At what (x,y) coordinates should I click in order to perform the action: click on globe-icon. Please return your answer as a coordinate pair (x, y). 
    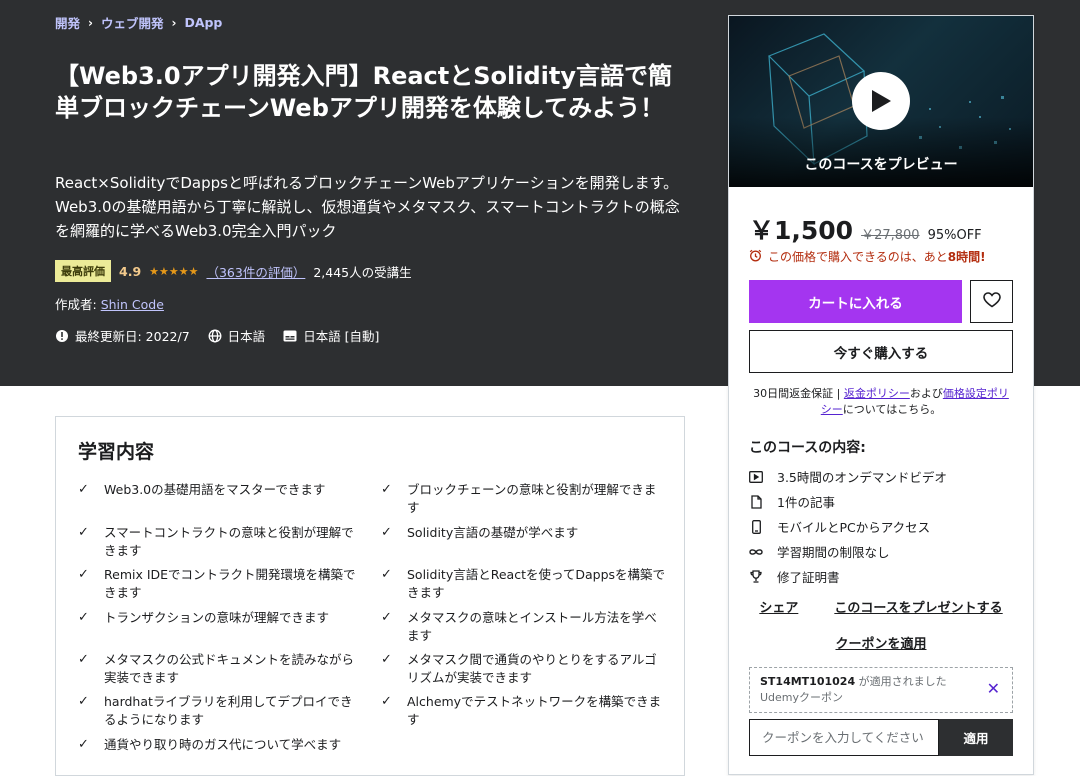
    Looking at the image, I should click on (215, 336).